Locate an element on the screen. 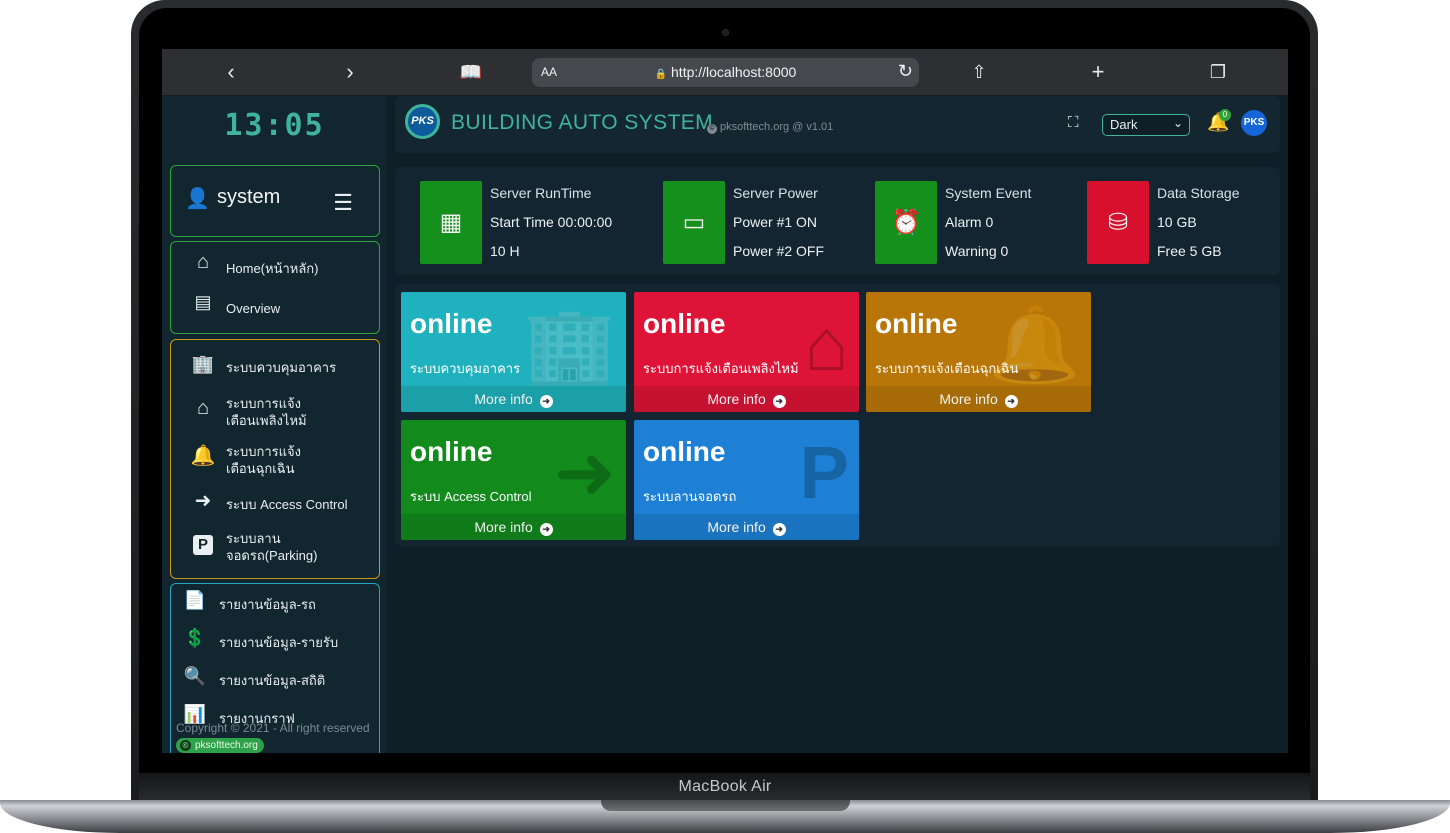 This screenshot has height=833, width=1450. magnify-chart-icon: 🔍 is located at coordinates (195, 676).